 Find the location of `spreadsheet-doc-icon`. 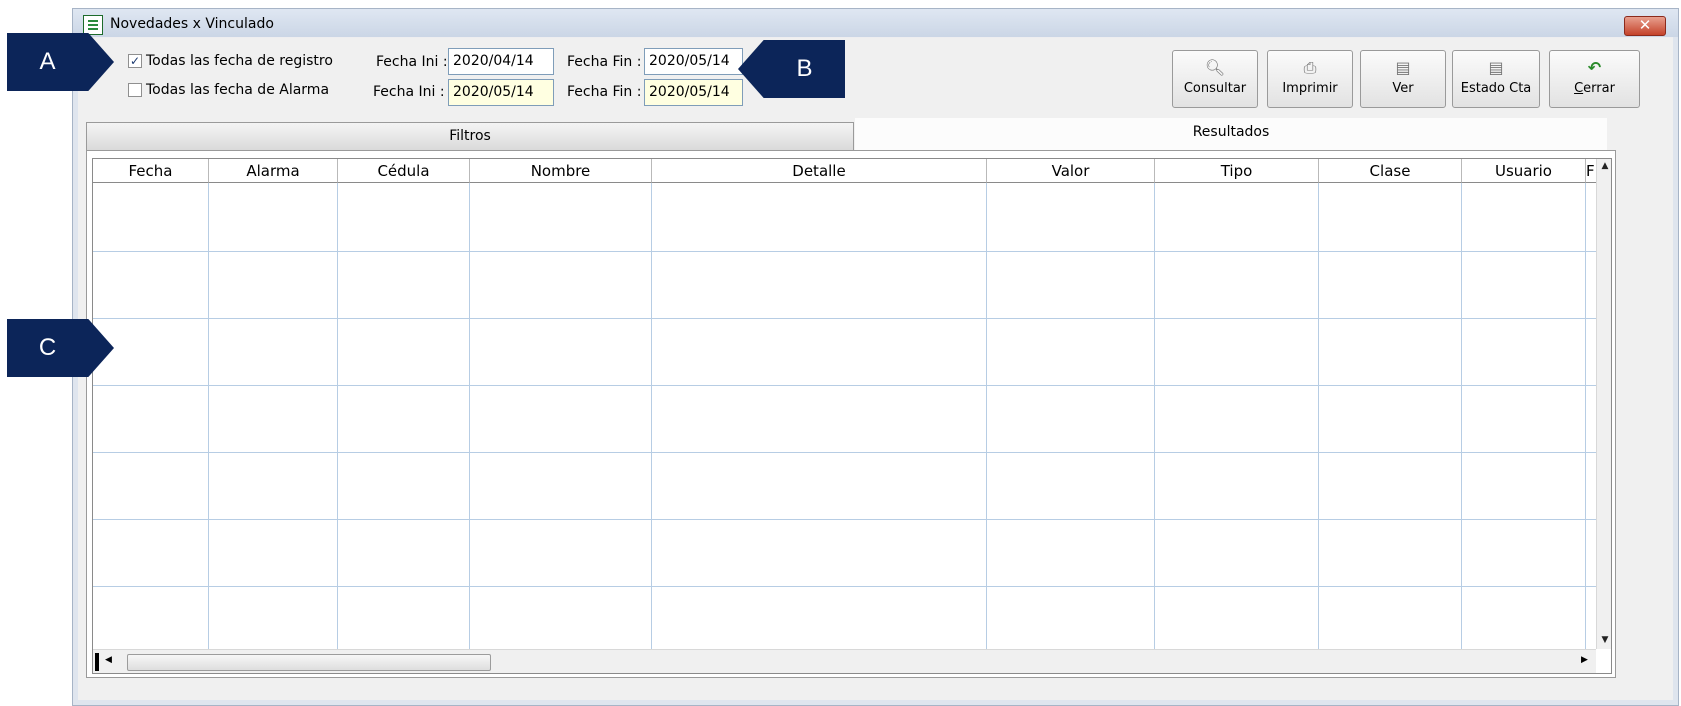

spreadsheet-doc-icon is located at coordinates (93, 25).